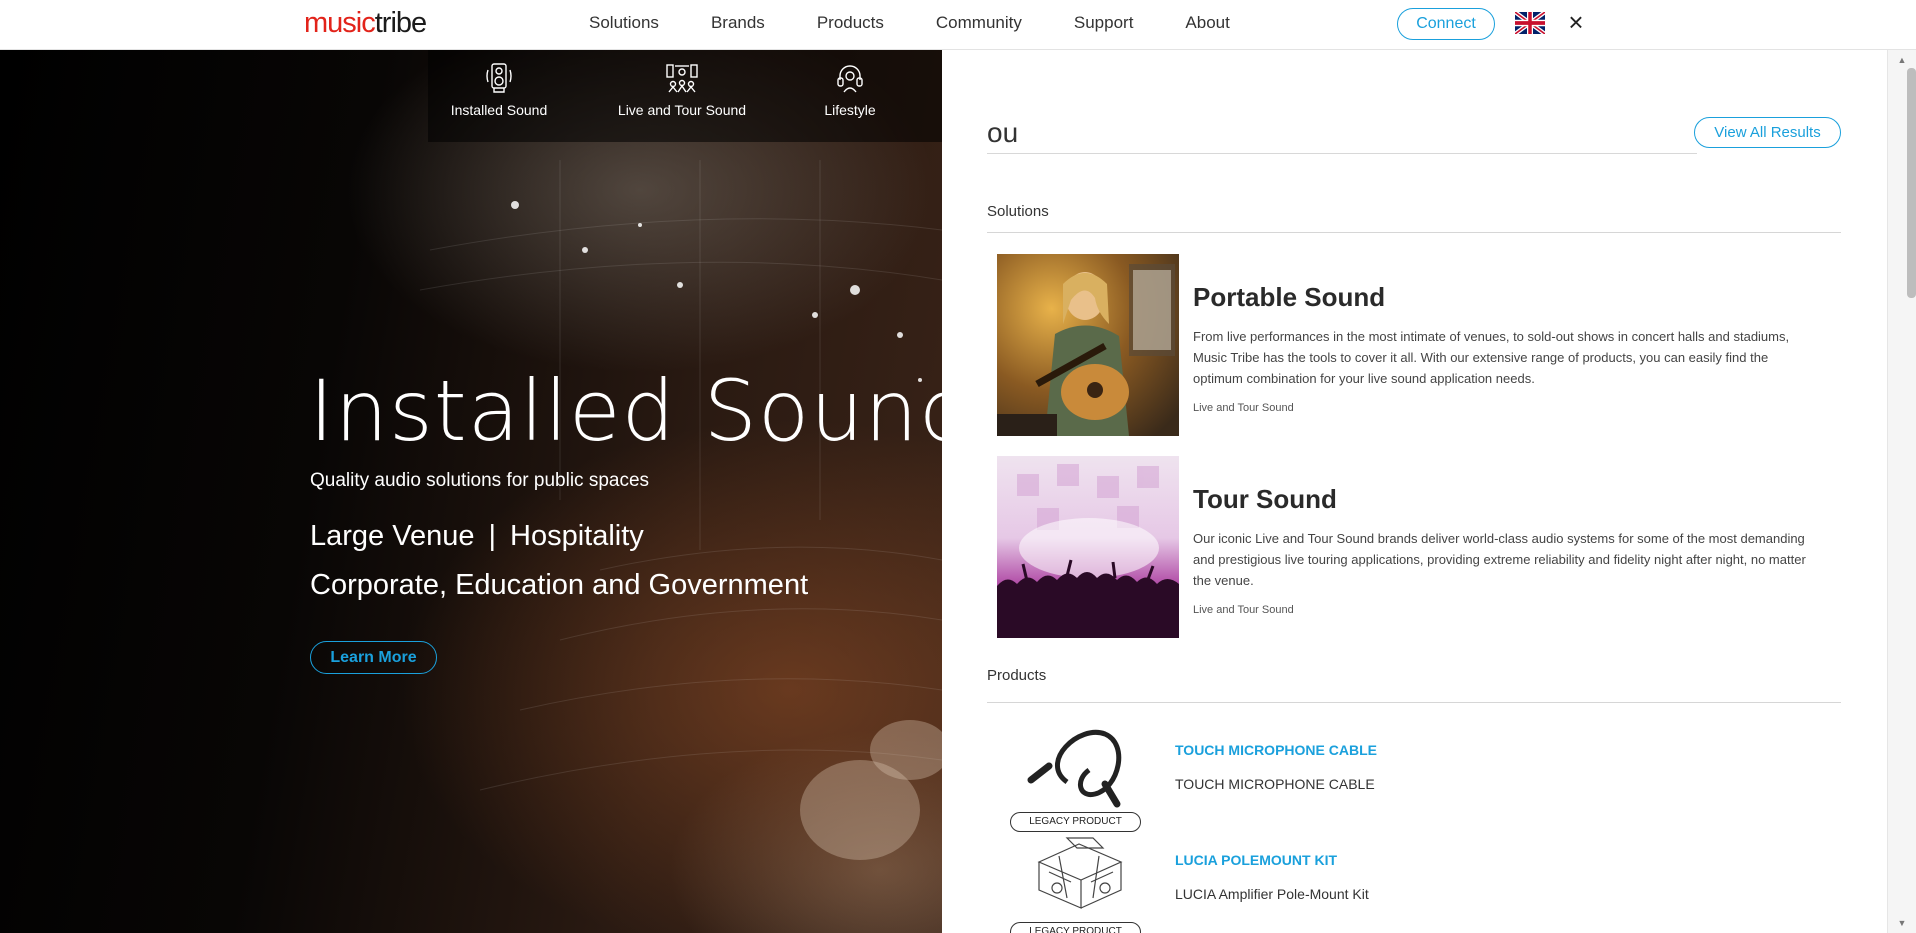 This screenshot has width=1916, height=933. What do you see at coordinates (1767, 132) in the screenshot?
I see `view-all-results-button: View All Results` at bounding box center [1767, 132].